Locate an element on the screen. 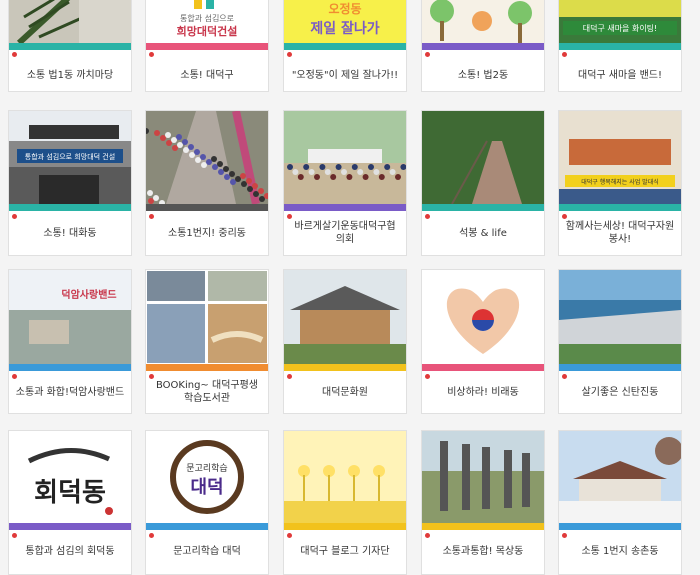 The width and height of the screenshot is (700, 575). band-cover-image: 통합과 섬김으로 희망대덕 건설 is located at coordinates (70, 157).